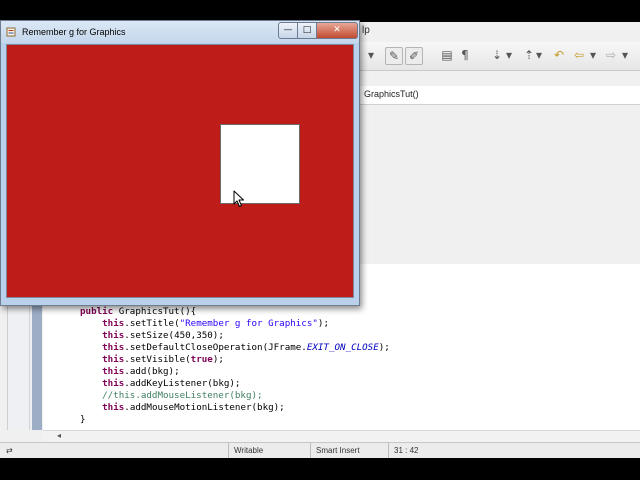  What do you see at coordinates (406, 450) in the screenshot?
I see `status-cursor-position: 31 : 42` at bounding box center [406, 450].